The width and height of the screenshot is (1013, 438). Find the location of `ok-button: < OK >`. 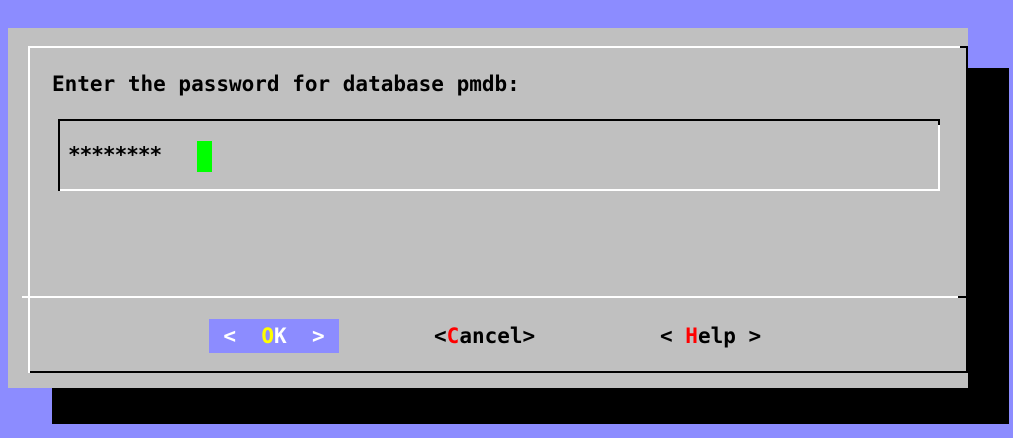

ok-button: < OK > is located at coordinates (274, 336).